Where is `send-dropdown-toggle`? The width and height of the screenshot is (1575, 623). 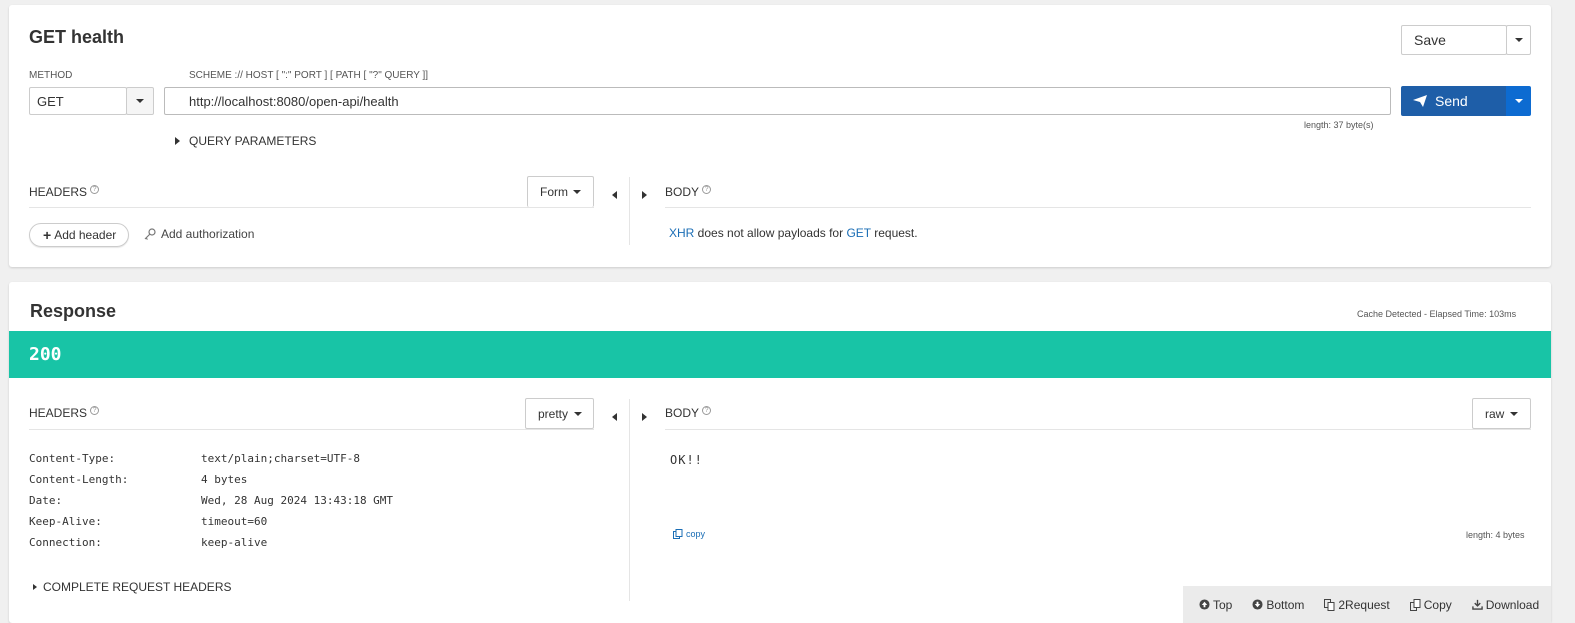
send-dropdown-toggle is located at coordinates (1518, 101).